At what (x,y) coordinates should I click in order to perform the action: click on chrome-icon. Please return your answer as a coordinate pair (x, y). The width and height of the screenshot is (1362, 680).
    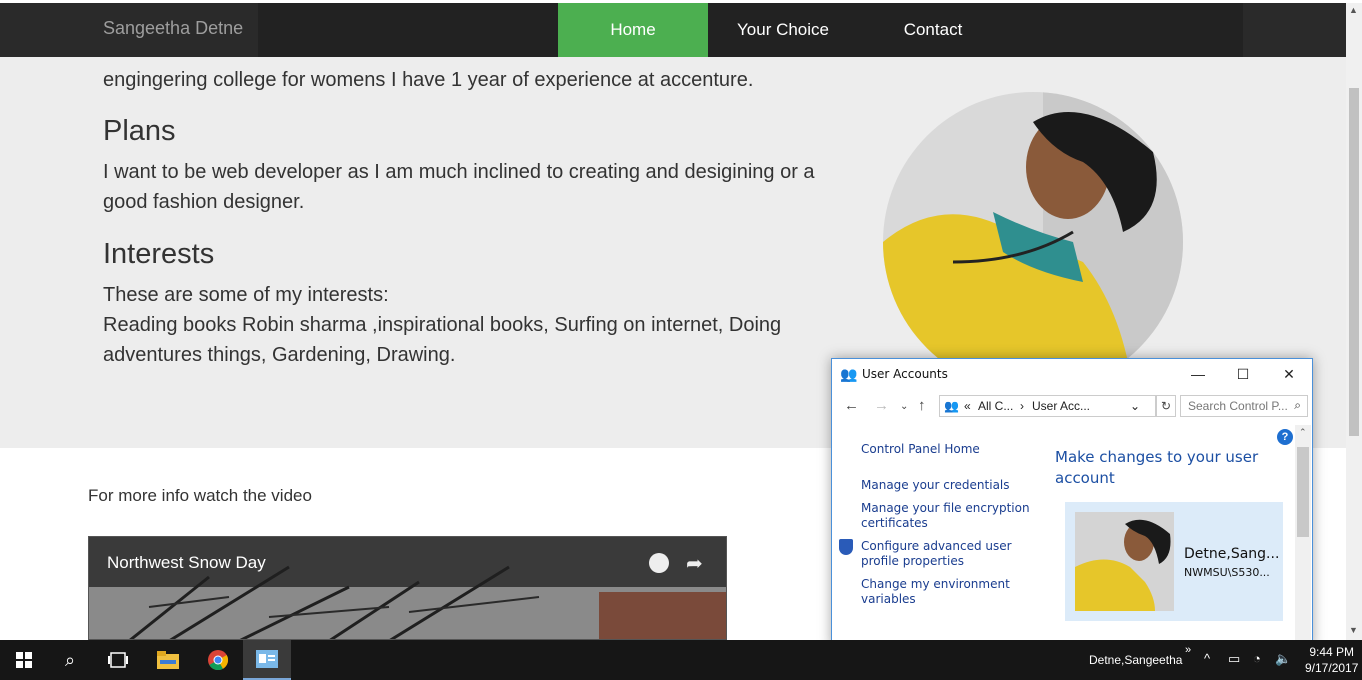
    Looking at the image, I should click on (218, 660).